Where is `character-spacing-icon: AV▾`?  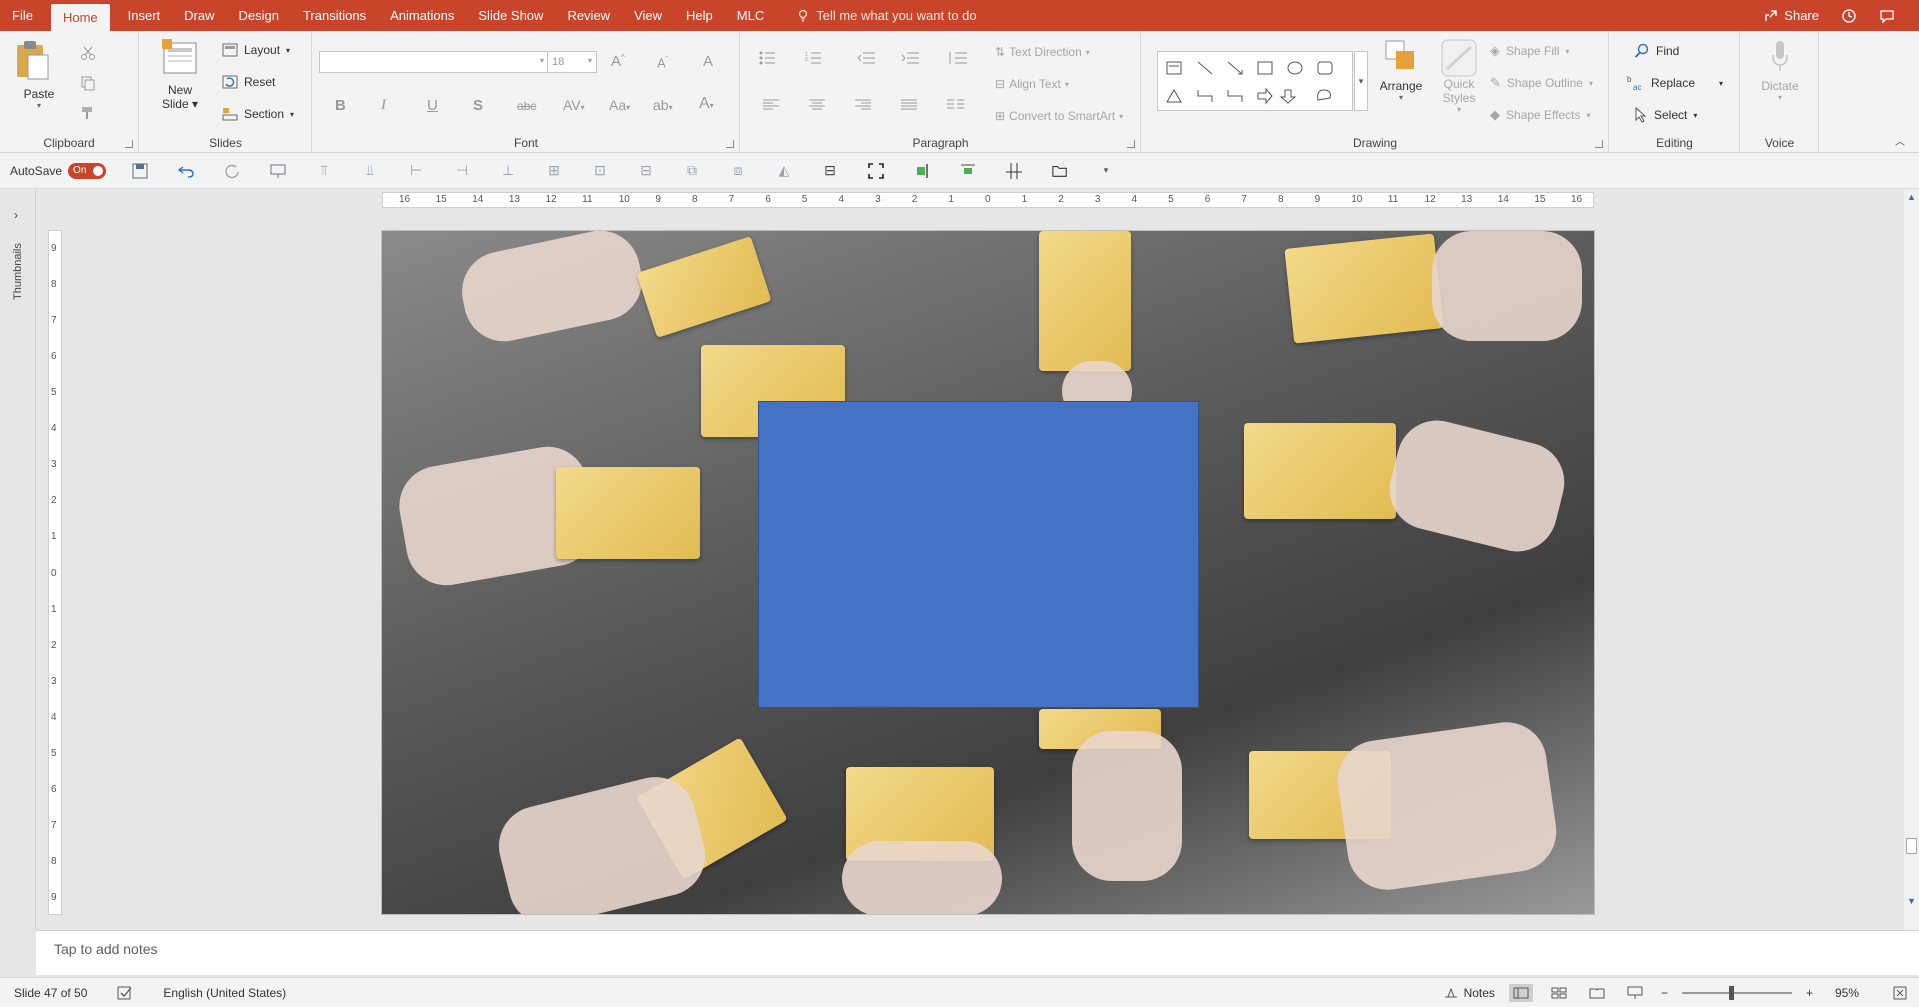
character-spacing-icon: AV▾ is located at coordinates (574, 105).